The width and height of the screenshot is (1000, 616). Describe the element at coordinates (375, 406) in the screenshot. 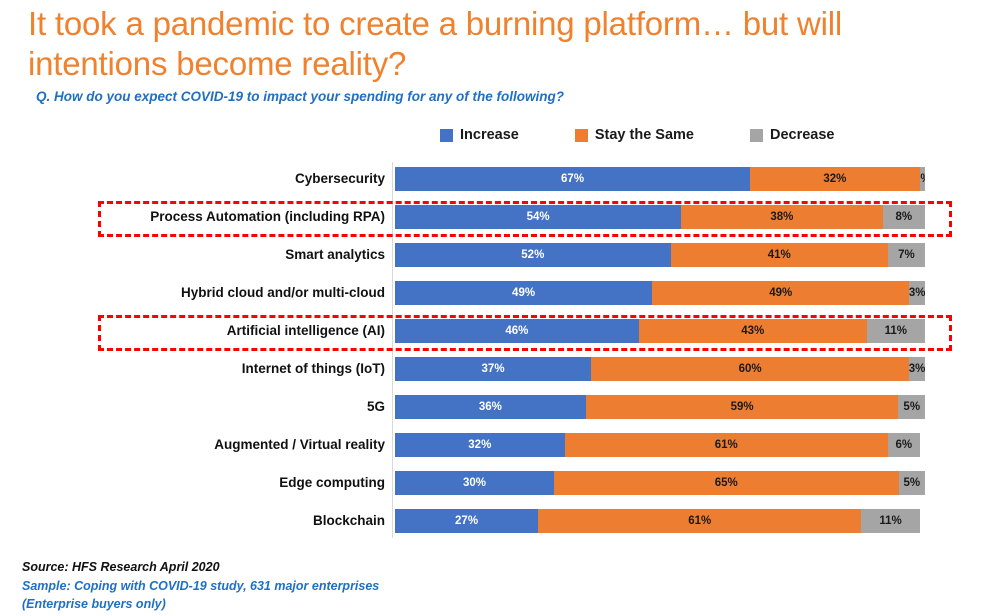

I see `category-label: 5G` at that location.